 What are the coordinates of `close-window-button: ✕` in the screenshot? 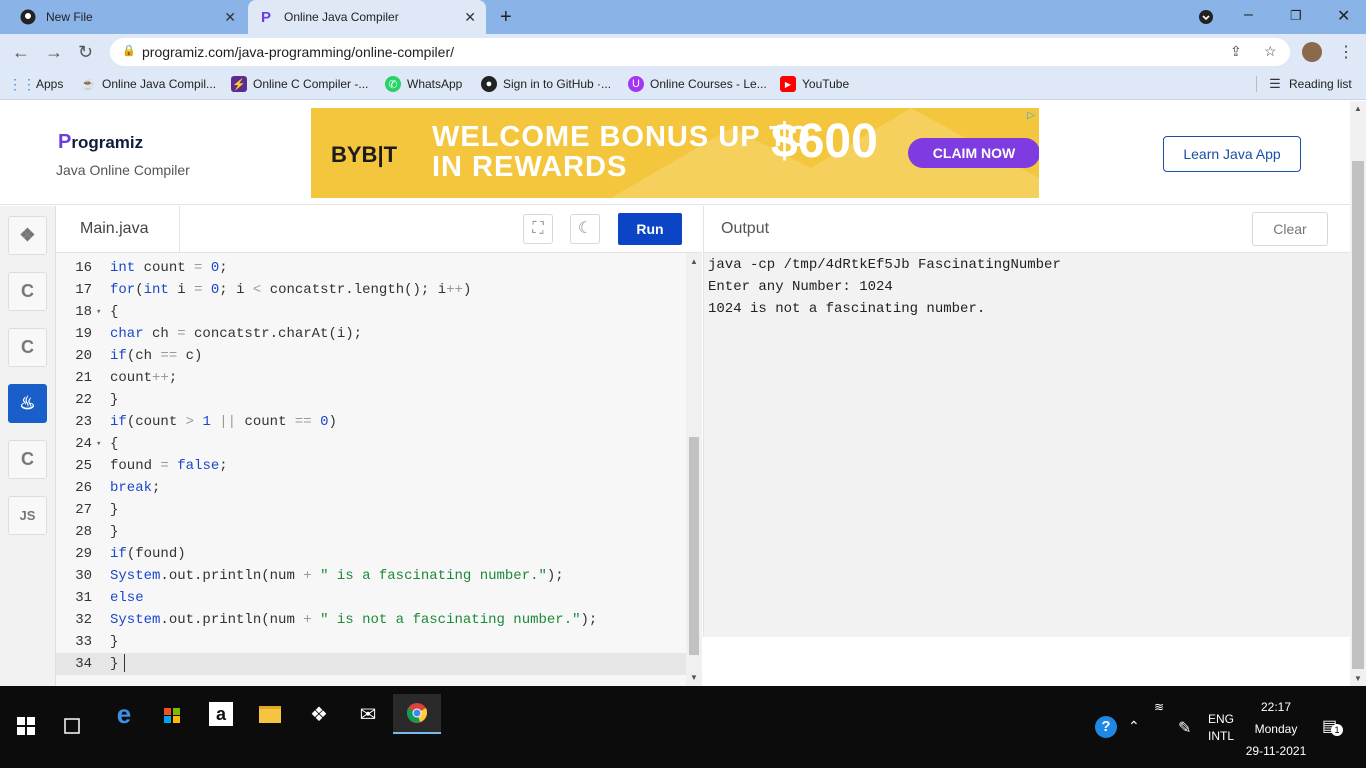 It's located at (1343, 16).